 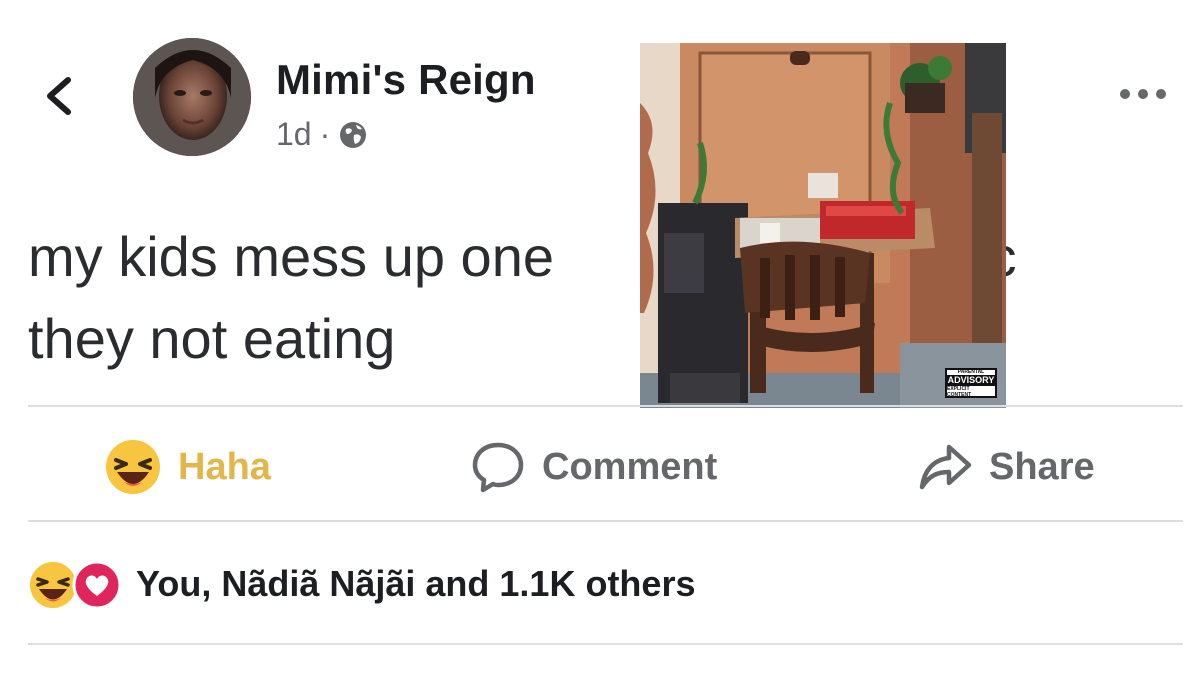 What do you see at coordinates (294, 134) in the screenshot?
I see `post-time: 1d` at bounding box center [294, 134].